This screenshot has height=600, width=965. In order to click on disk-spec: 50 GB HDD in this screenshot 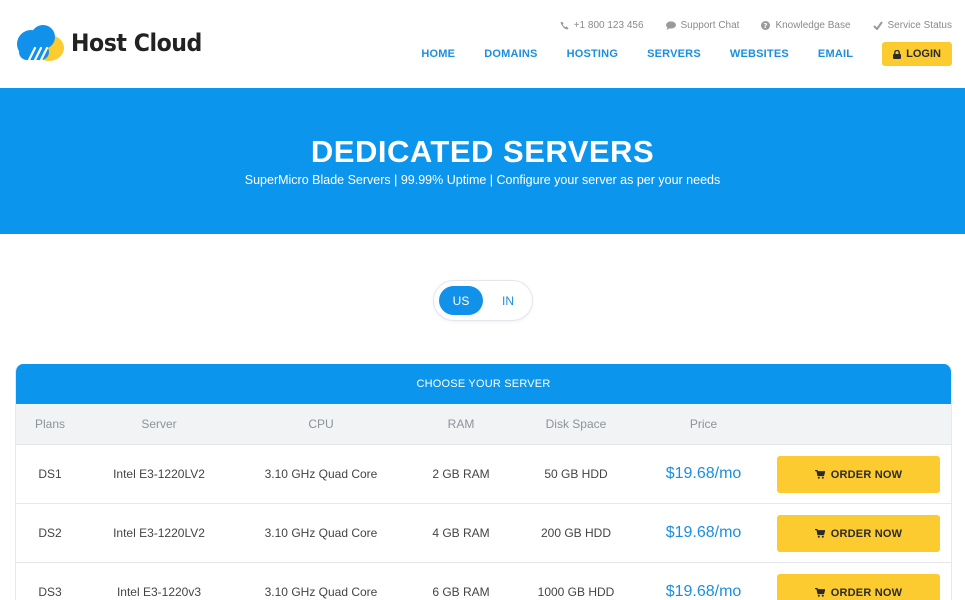, I will do `click(576, 474)`.